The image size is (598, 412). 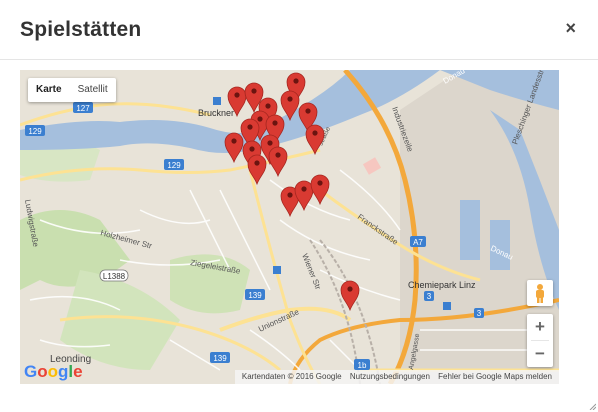 What do you see at coordinates (470, 230) in the screenshot?
I see `harbour-basin` at bounding box center [470, 230].